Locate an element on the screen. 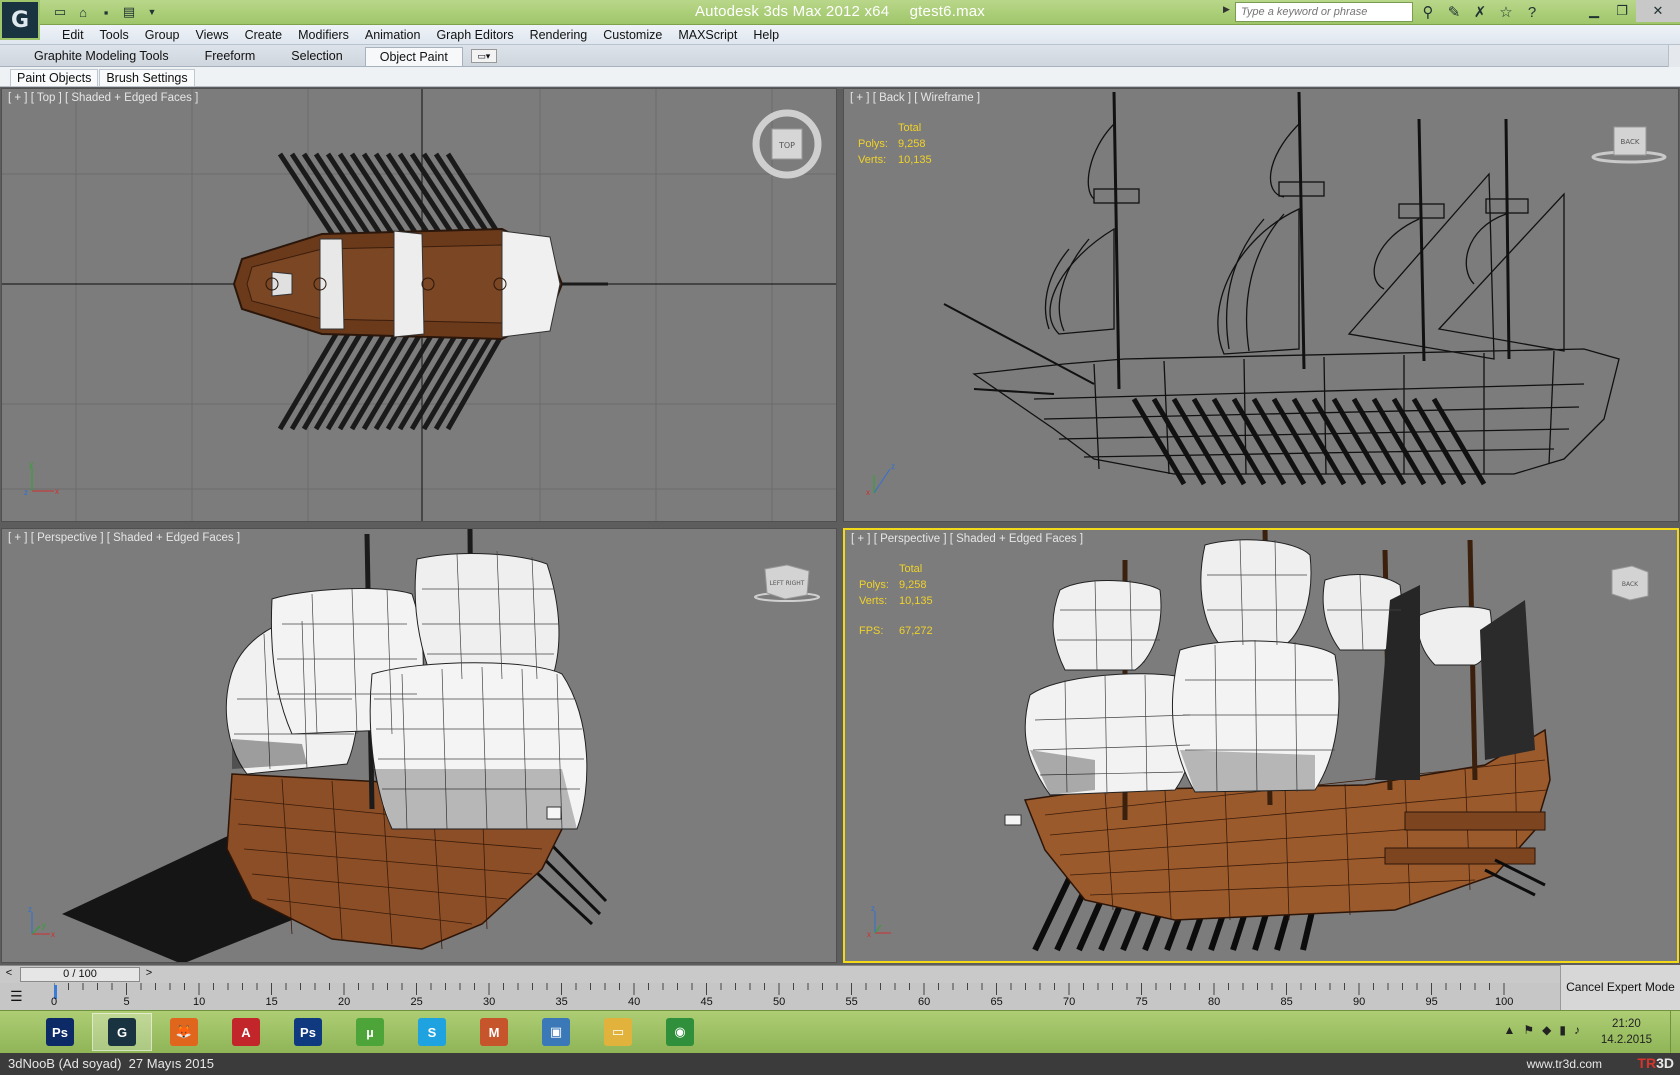  binoculars-icon: ⚲ is located at coordinates (1428, 12).